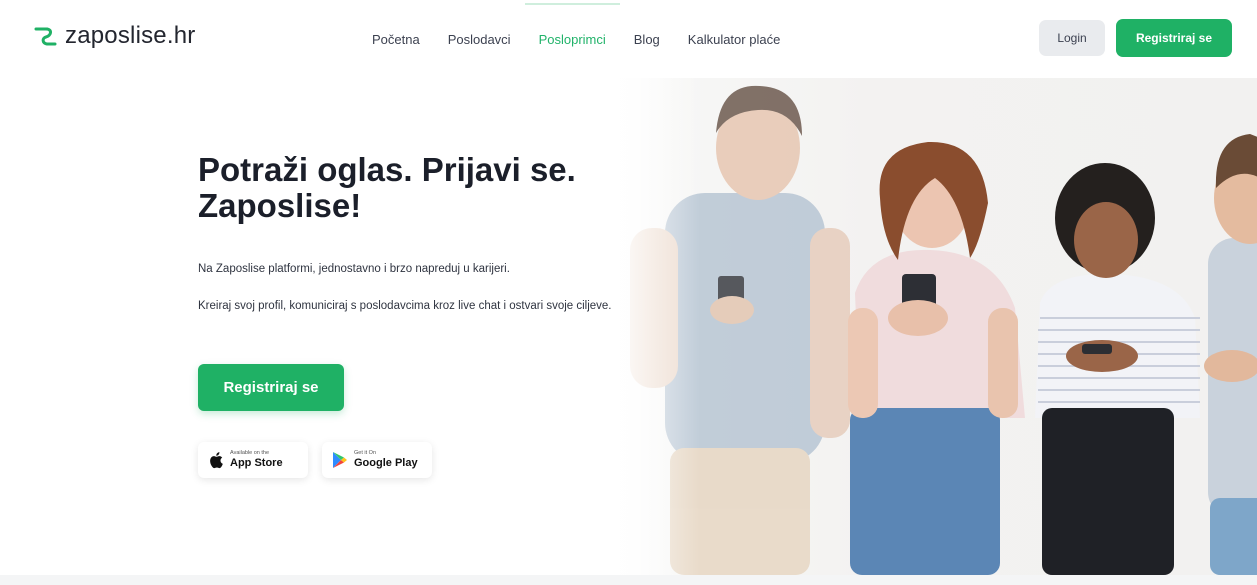 This screenshot has width=1257, height=585. I want to click on app-store-big-text: App Store, so click(256, 463).